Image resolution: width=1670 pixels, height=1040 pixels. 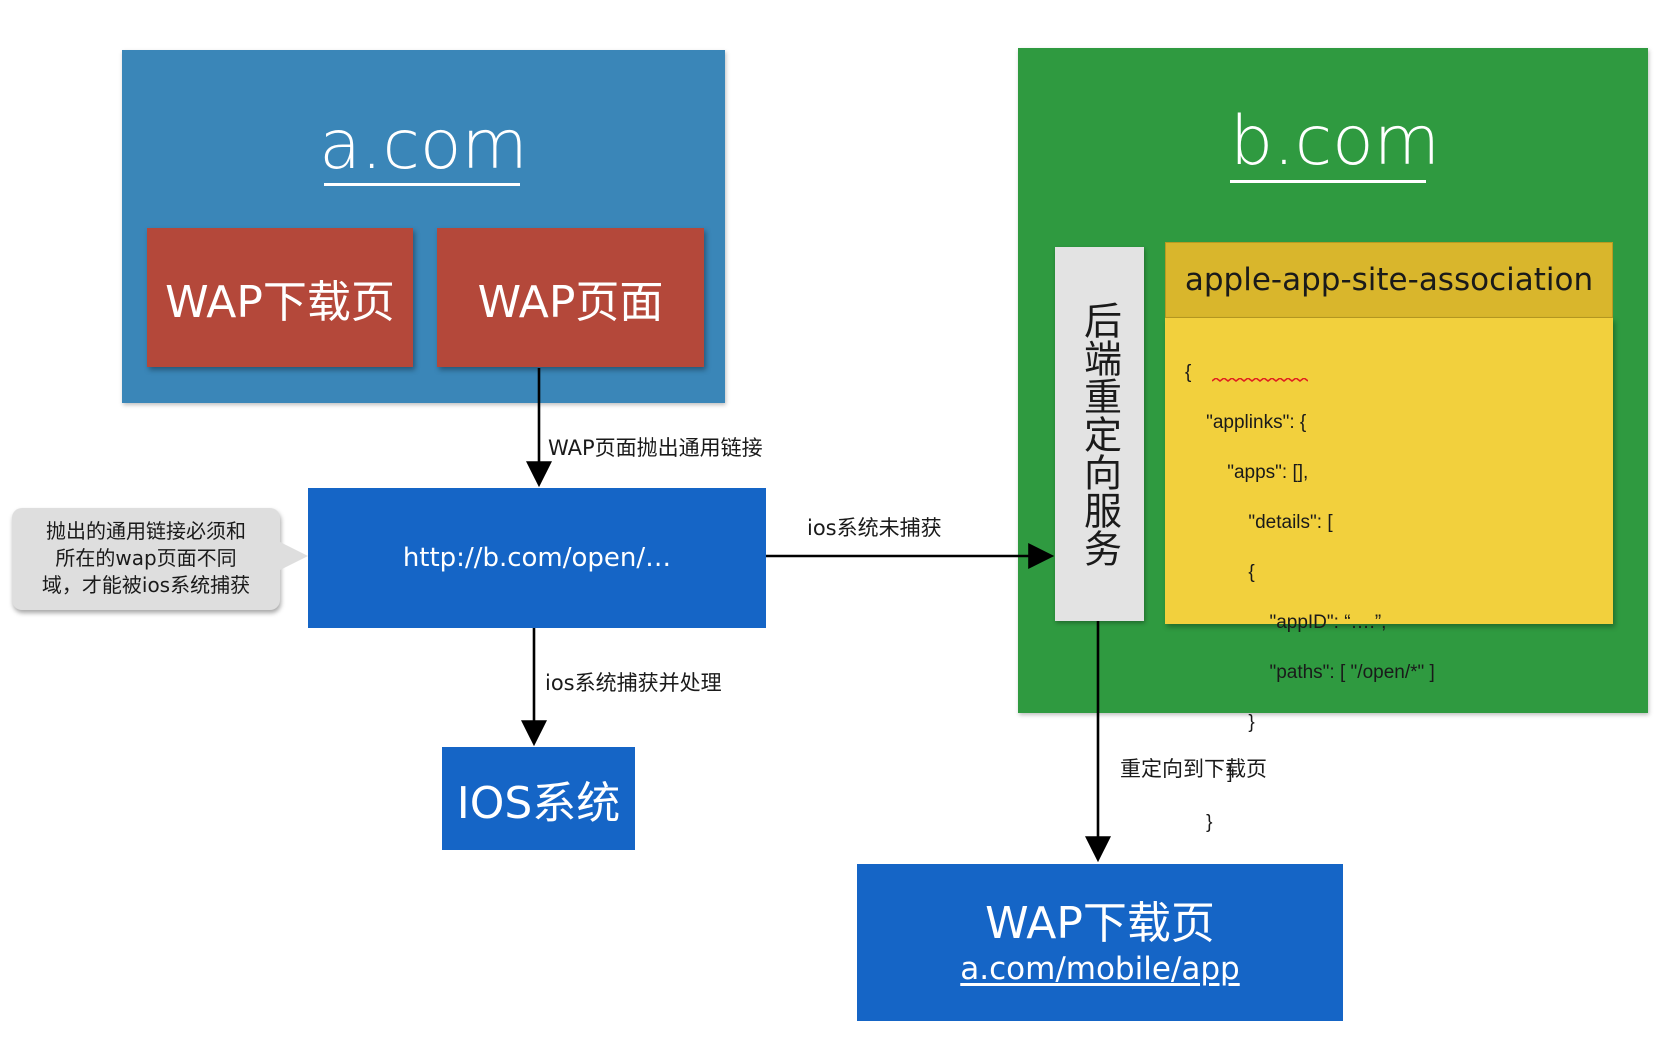 I want to click on edge-label-redirect: 重定向到下载页, so click(x=1193, y=769).